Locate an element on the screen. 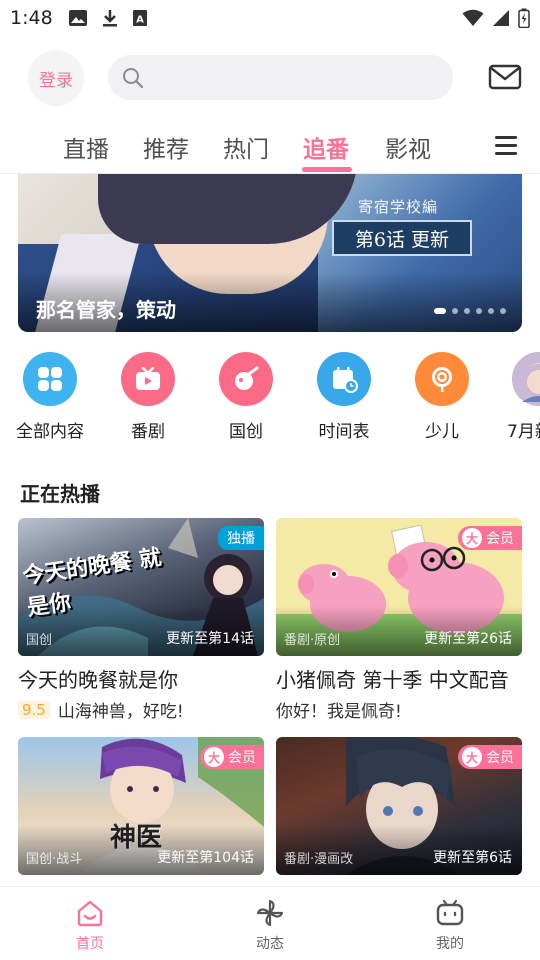 The image size is (540, 960). category-label: 全部内容 is located at coordinates (50, 432).